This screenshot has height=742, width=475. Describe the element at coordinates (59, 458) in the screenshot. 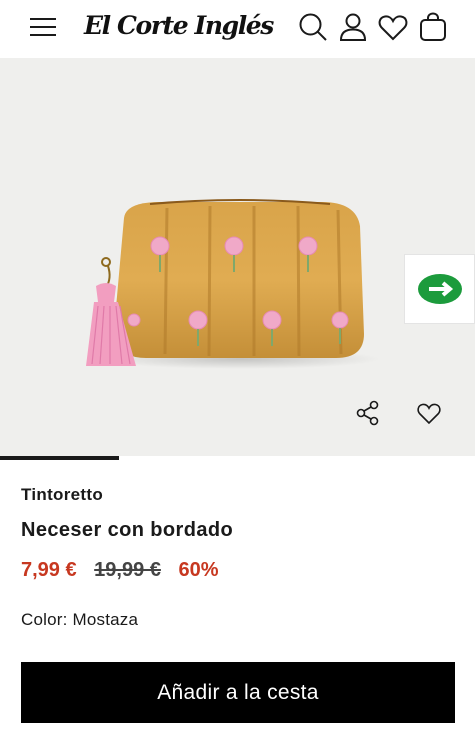

I see `gallery-progress-bar` at that location.